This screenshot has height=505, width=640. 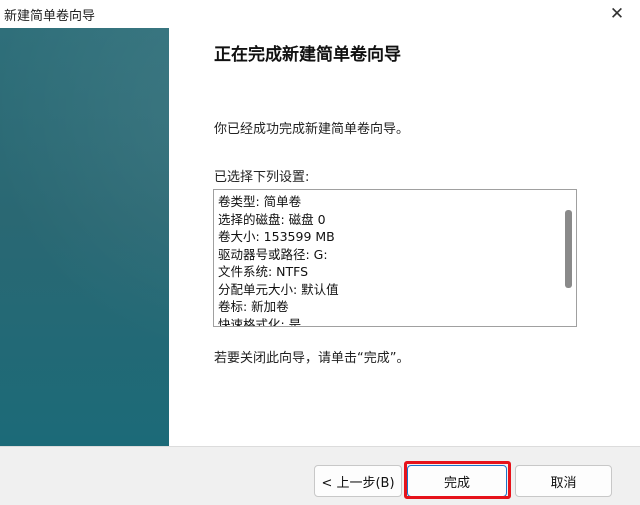 What do you see at coordinates (273, 254) in the screenshot?
I see `setting-line: 驱动器号或路径: G:` at bounding box center [273, 254].